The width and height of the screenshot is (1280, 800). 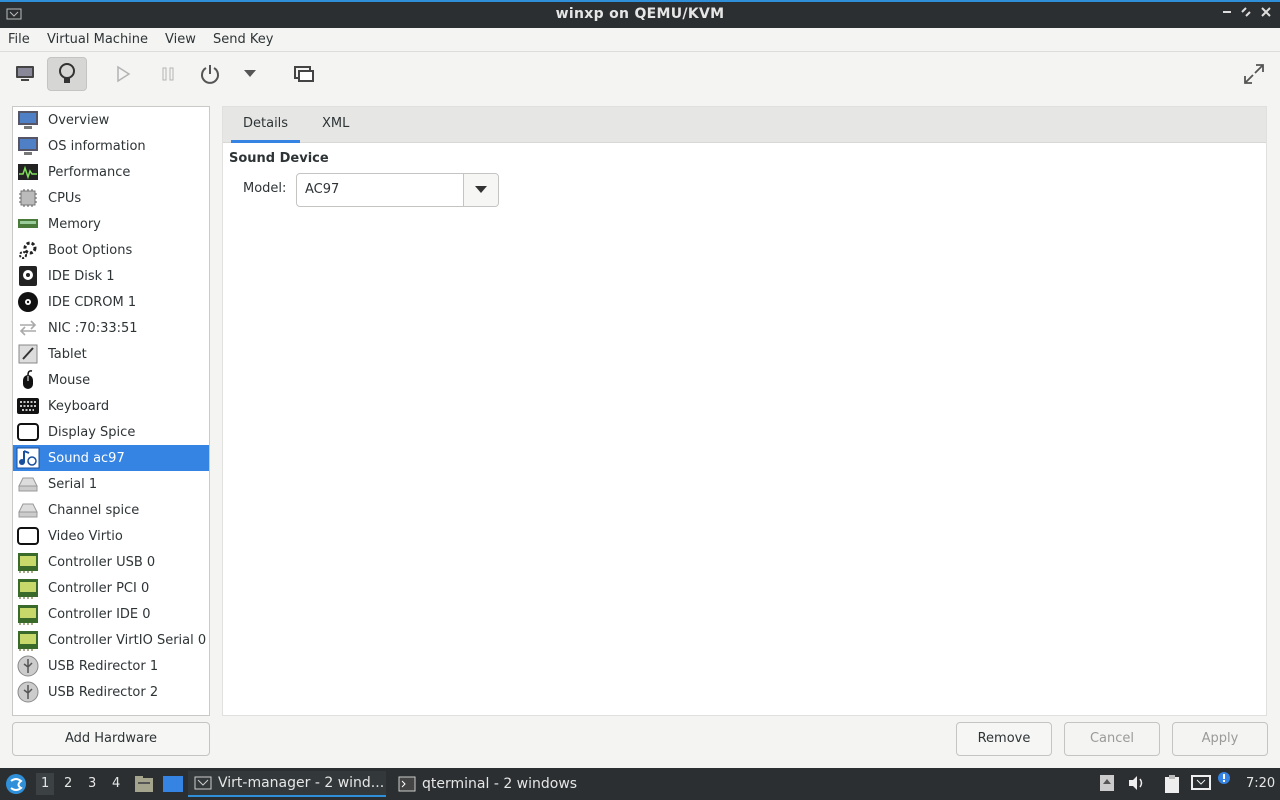 I want to click on sidebar-item: Video Virtio, so click(x=111, y=536).